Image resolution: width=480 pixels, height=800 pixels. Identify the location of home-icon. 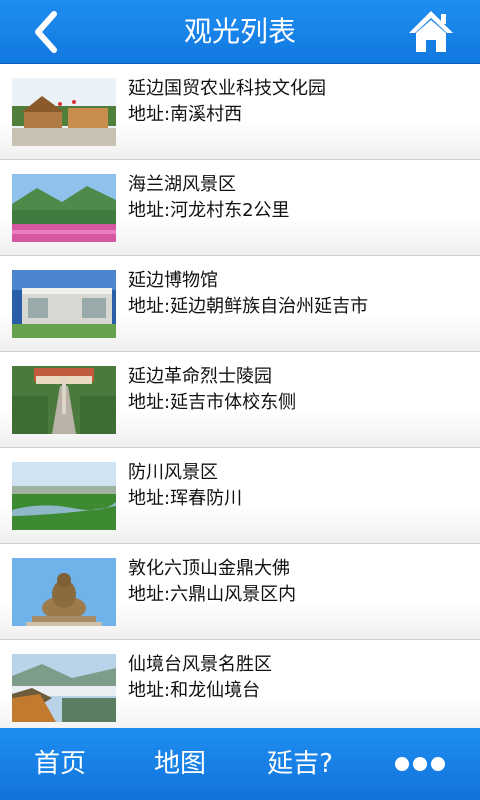
(431, 31).